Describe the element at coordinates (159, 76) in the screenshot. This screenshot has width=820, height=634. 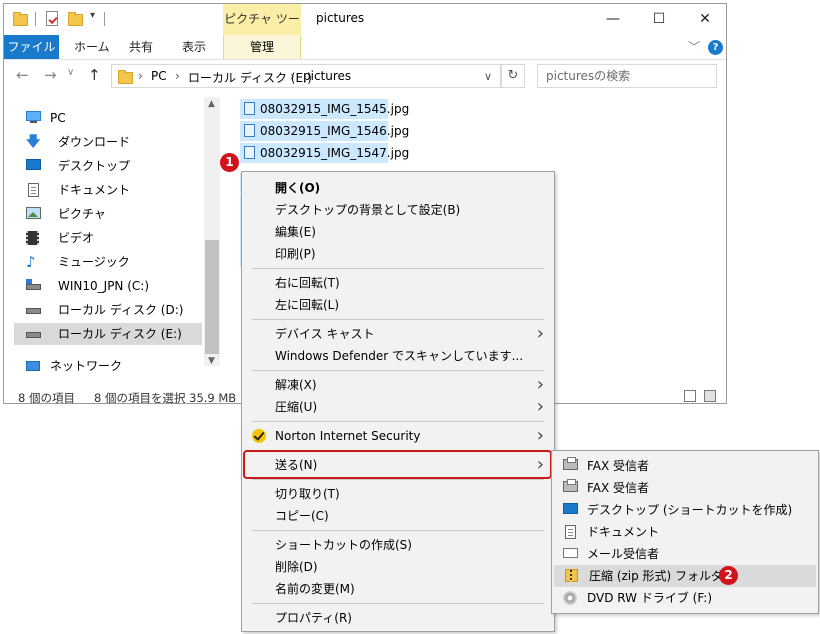
I see `breadcrumb-pc: PC` at that location.